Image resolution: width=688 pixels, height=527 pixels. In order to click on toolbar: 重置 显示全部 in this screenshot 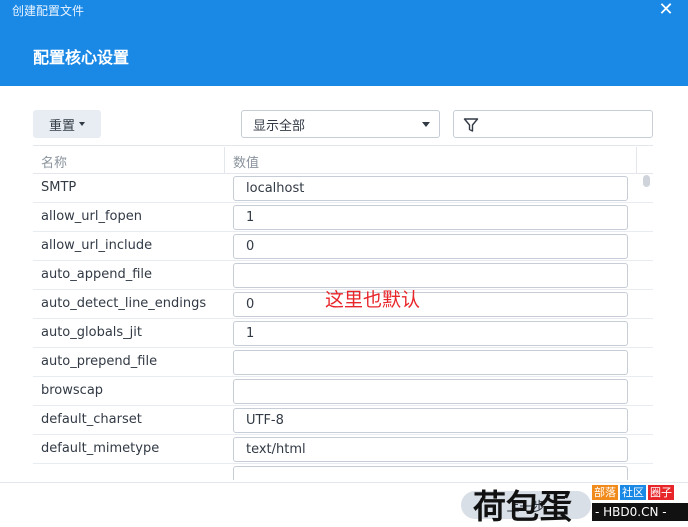, I will do `click(344, 125)`.